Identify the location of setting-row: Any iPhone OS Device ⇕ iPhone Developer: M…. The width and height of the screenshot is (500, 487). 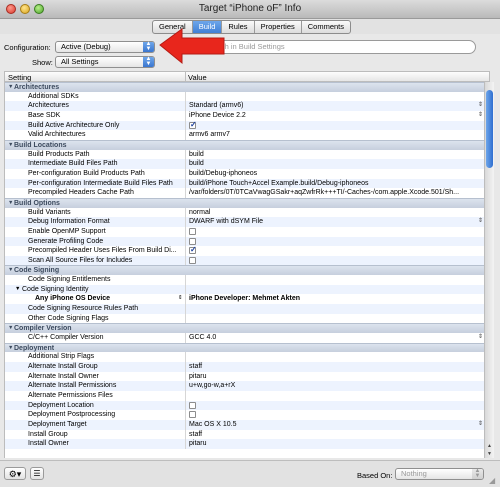
(245, 299).